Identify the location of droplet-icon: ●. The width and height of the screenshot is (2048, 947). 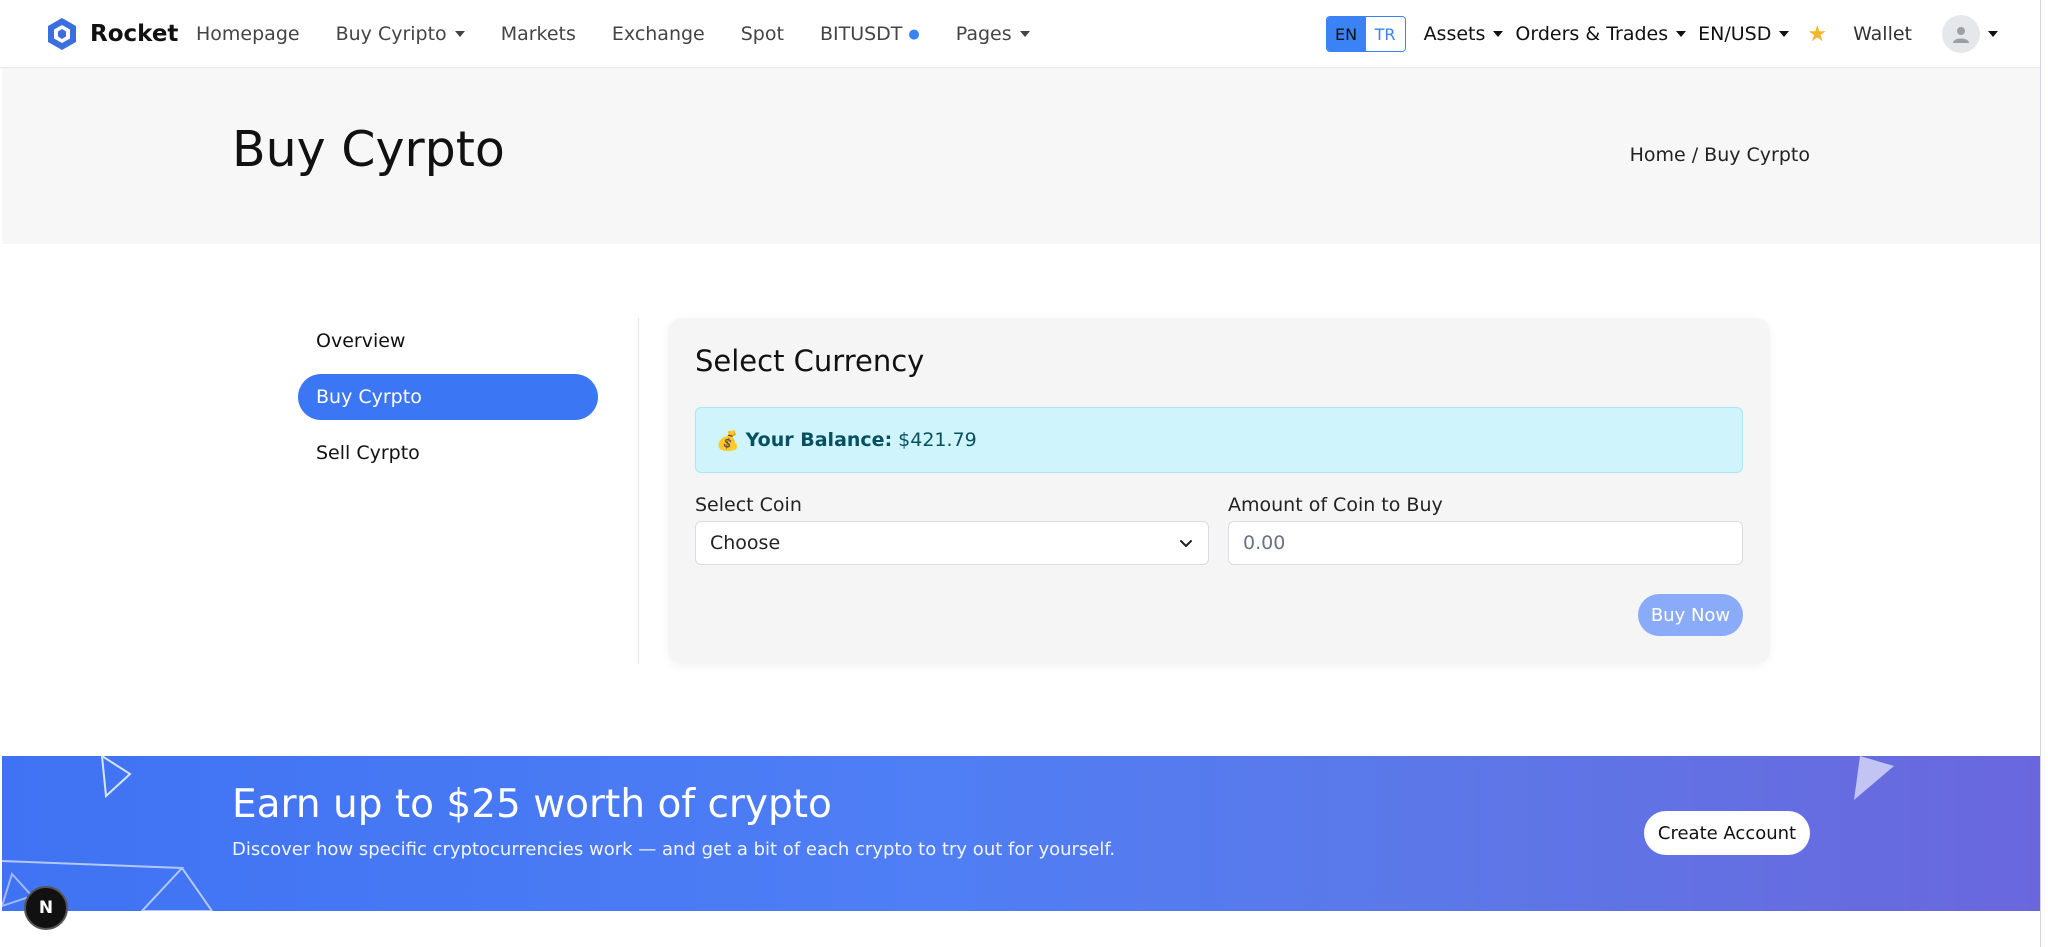
(914, 34).